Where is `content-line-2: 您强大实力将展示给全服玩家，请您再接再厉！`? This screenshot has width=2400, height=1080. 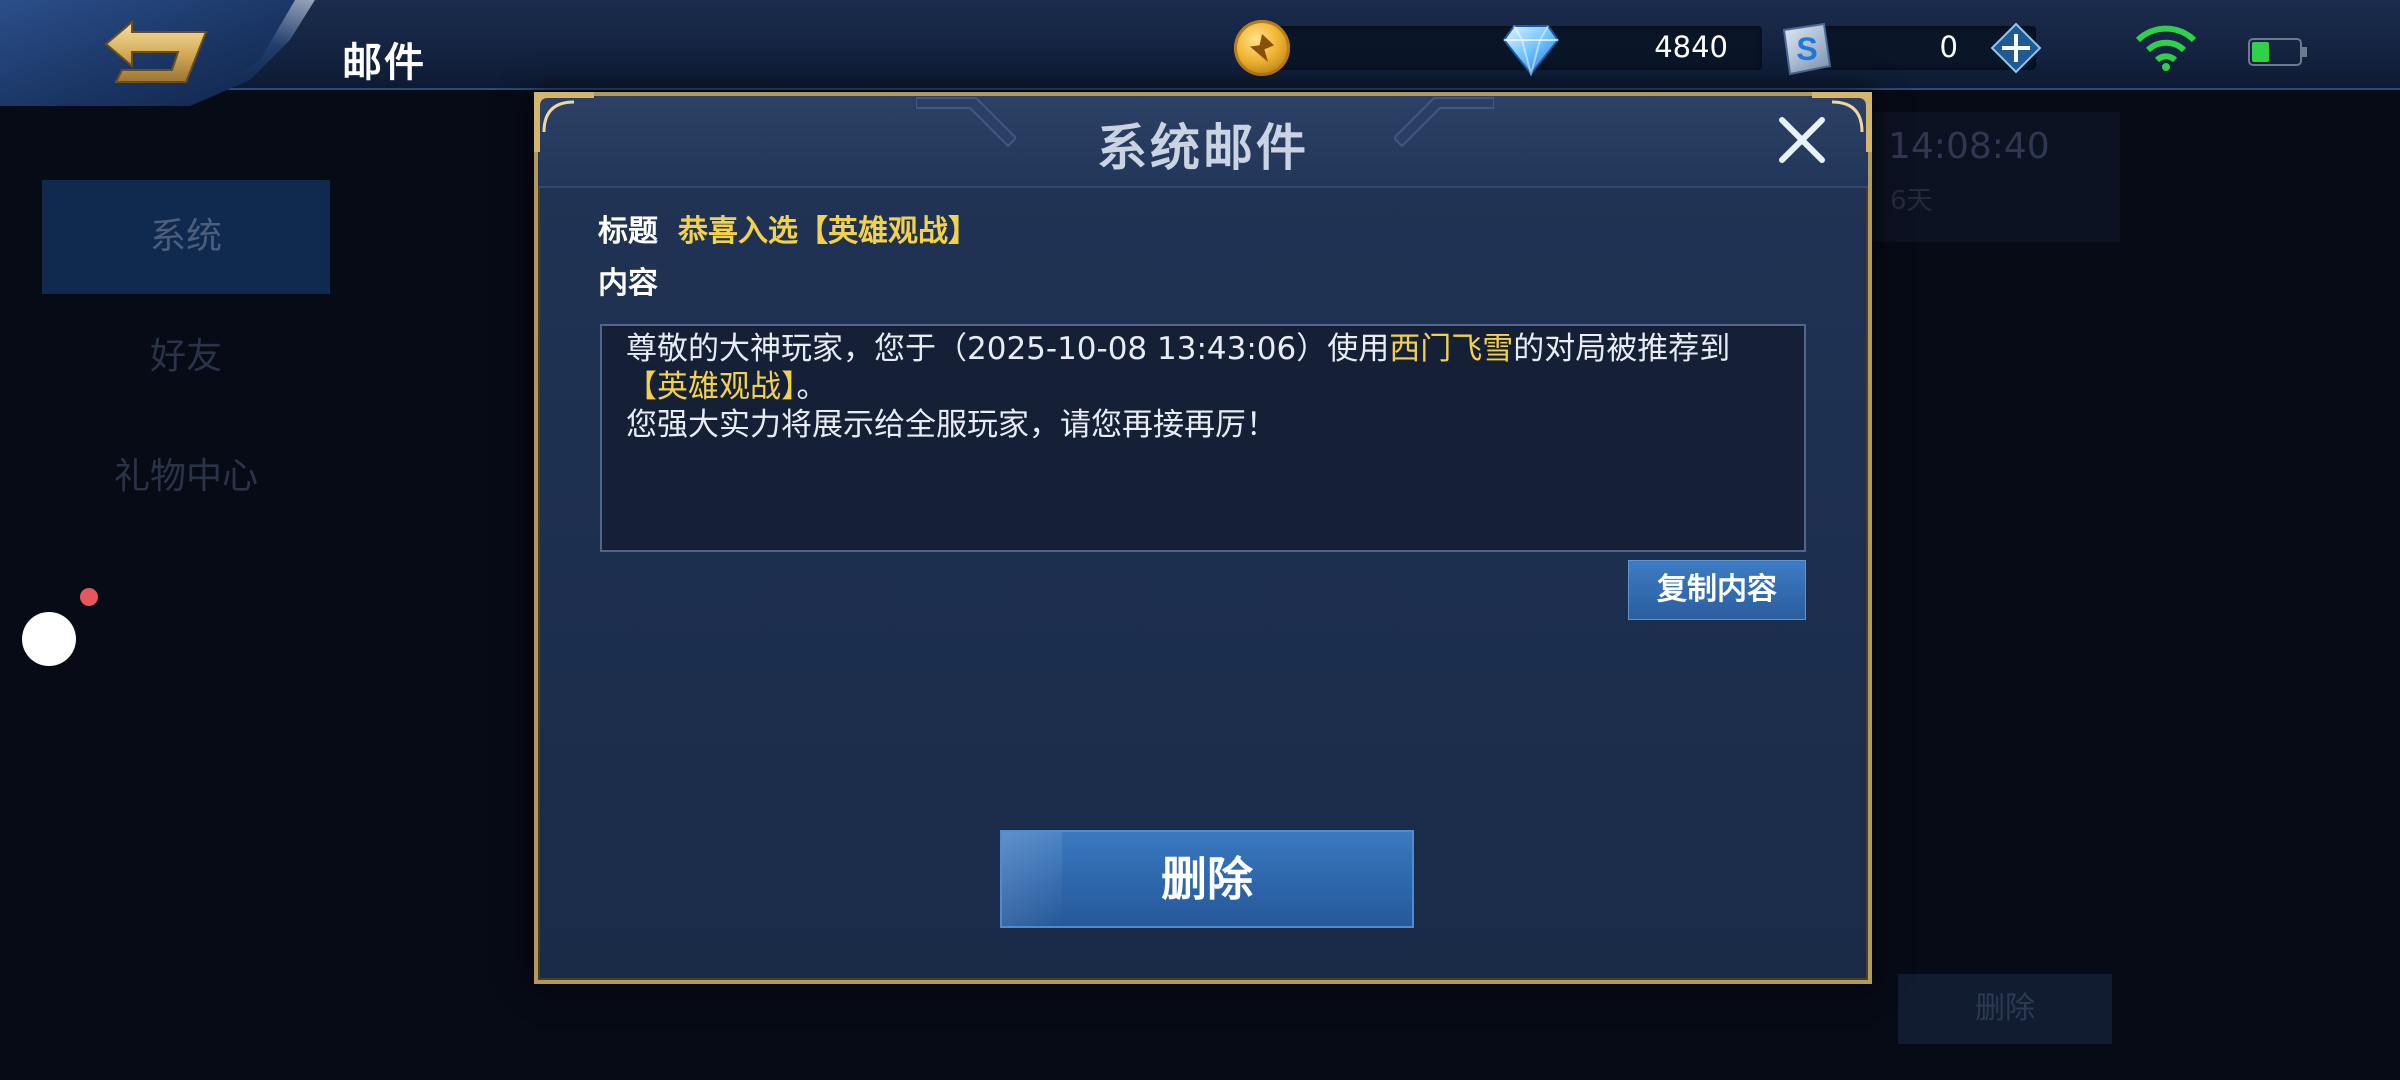 content-line-2: 您强大实力将展示给全服玩家，请您再接再厉！ is located at coordinates (951, 425).